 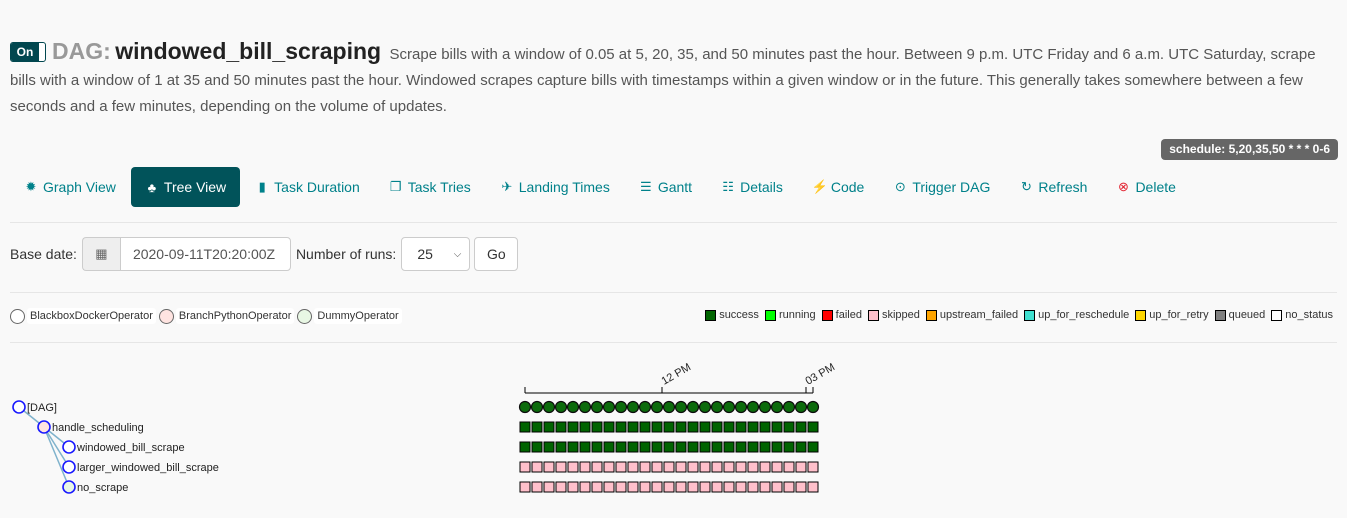 What do you see at coordinates (98, 428) in the screenshot?
I see `tree-node-label: handle_scheduling` at bounding box center [98, 428].